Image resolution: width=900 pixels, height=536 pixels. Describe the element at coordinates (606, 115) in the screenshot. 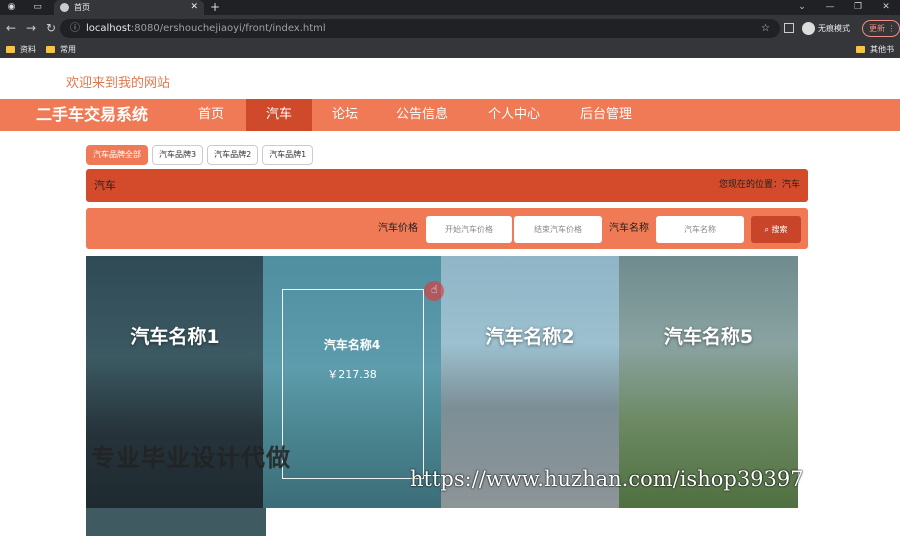

I see `nav-admin: 后台管理` at that location.